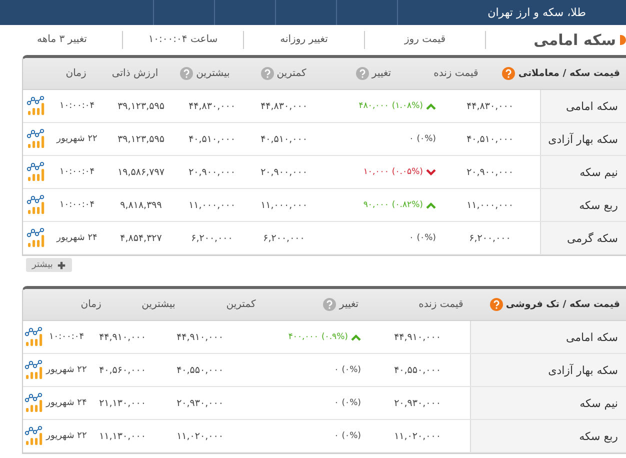 This screenshot has width=626, height=458. Describe the element at coordinates (141, 205) in the screenshot. I see `table-cell-text: ۹,۸۱۸,۳۹۹` at that location.